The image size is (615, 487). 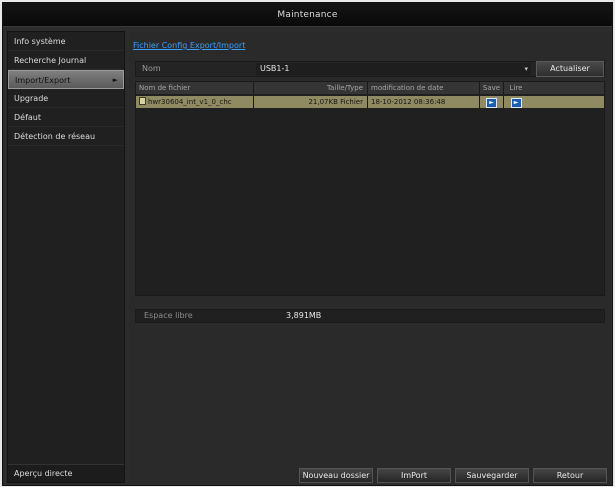 What do you see at coordinates (414, 475) in the screenshot?
I see `import-button: ImPort` at bounding box center [414, 475].